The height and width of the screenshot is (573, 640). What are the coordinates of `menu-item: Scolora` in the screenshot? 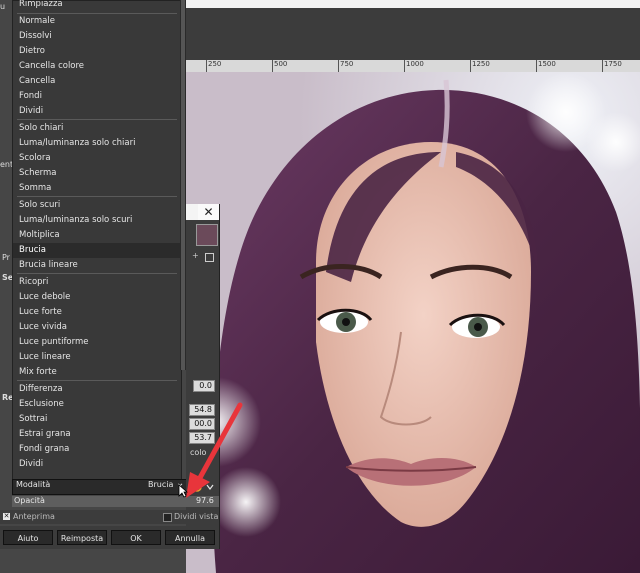 It's located at (97, 158).